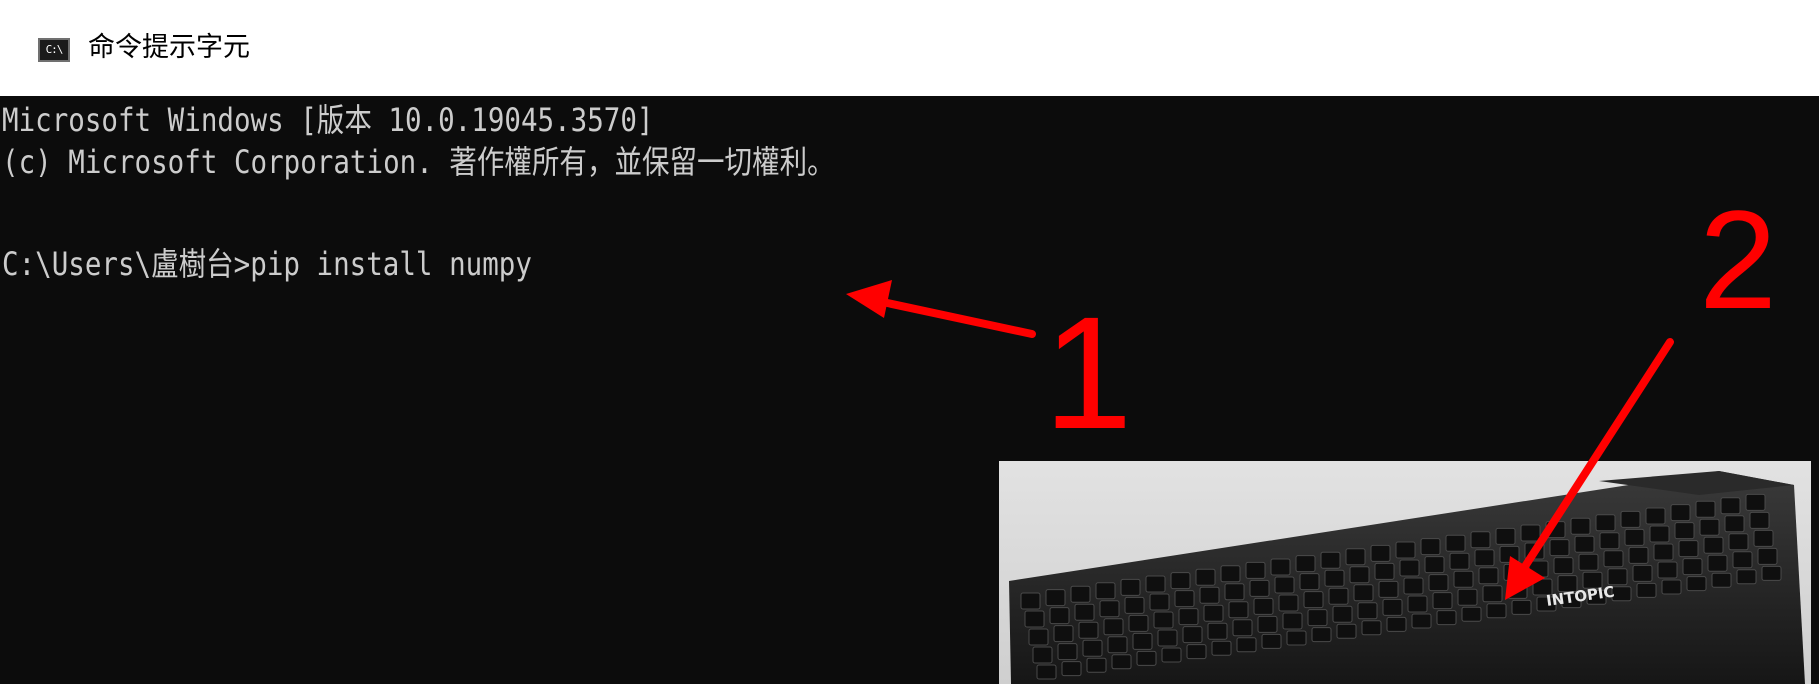  I want to click on window-titlebar: C:\ 命令提示字元, so click(909, 48).